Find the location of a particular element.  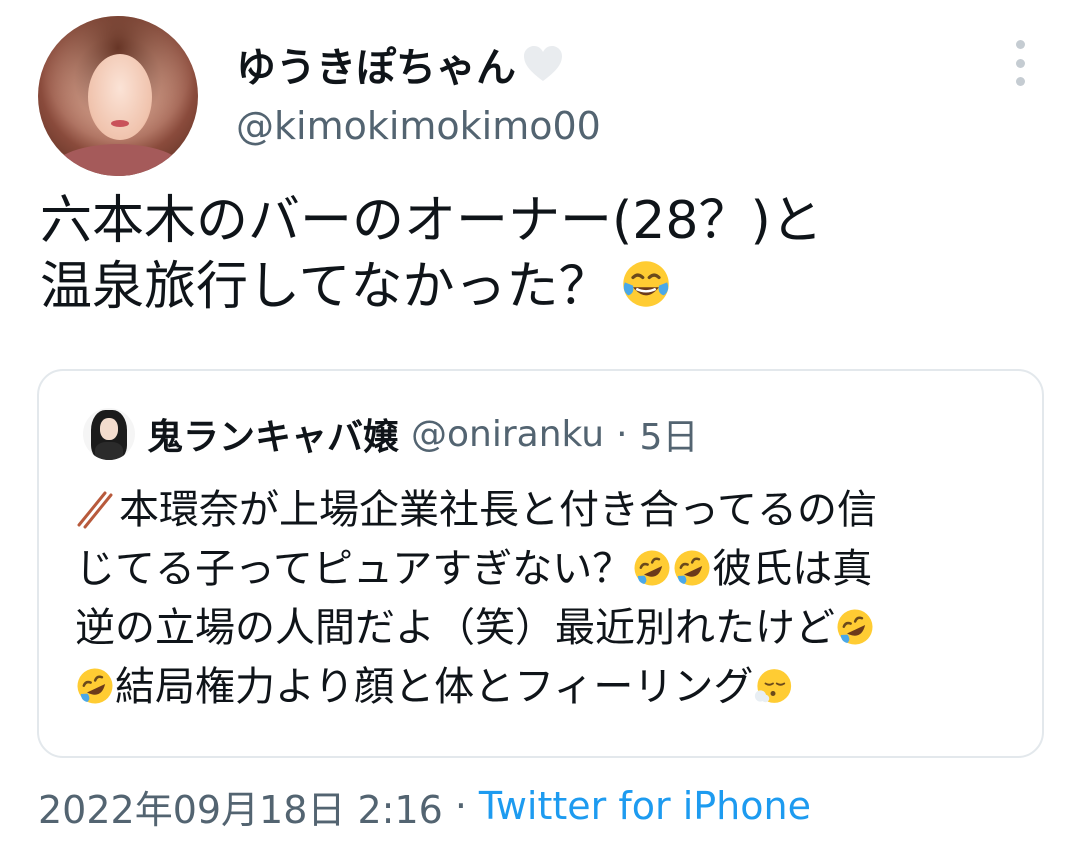

chopsticks-icon is located at coordinates (95, 508).